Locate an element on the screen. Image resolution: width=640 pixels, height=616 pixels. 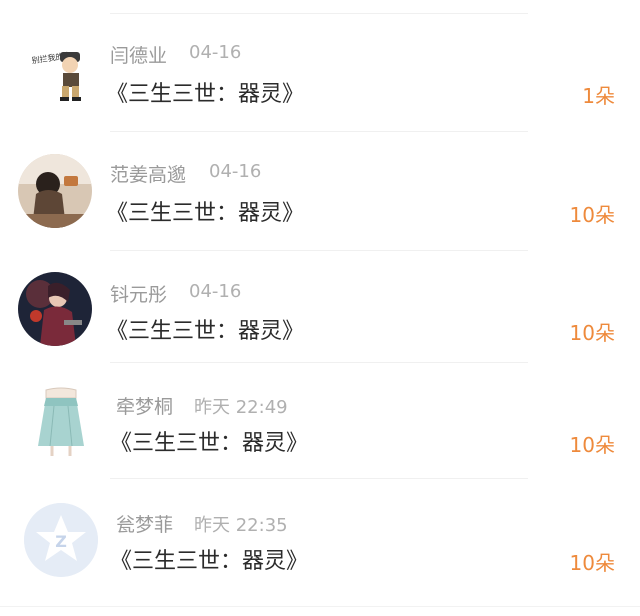
default-star-avatar-icon: Z is located at coordinates (61, 540).